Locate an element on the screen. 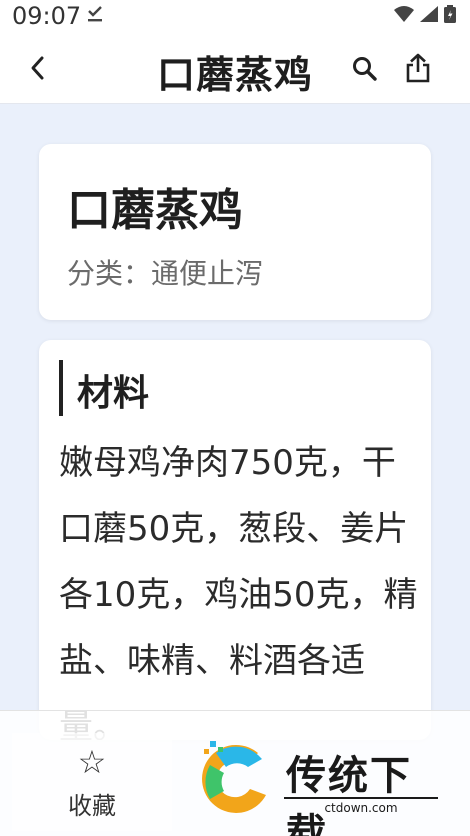  wifi-icon is located at coordinates (404, 16).